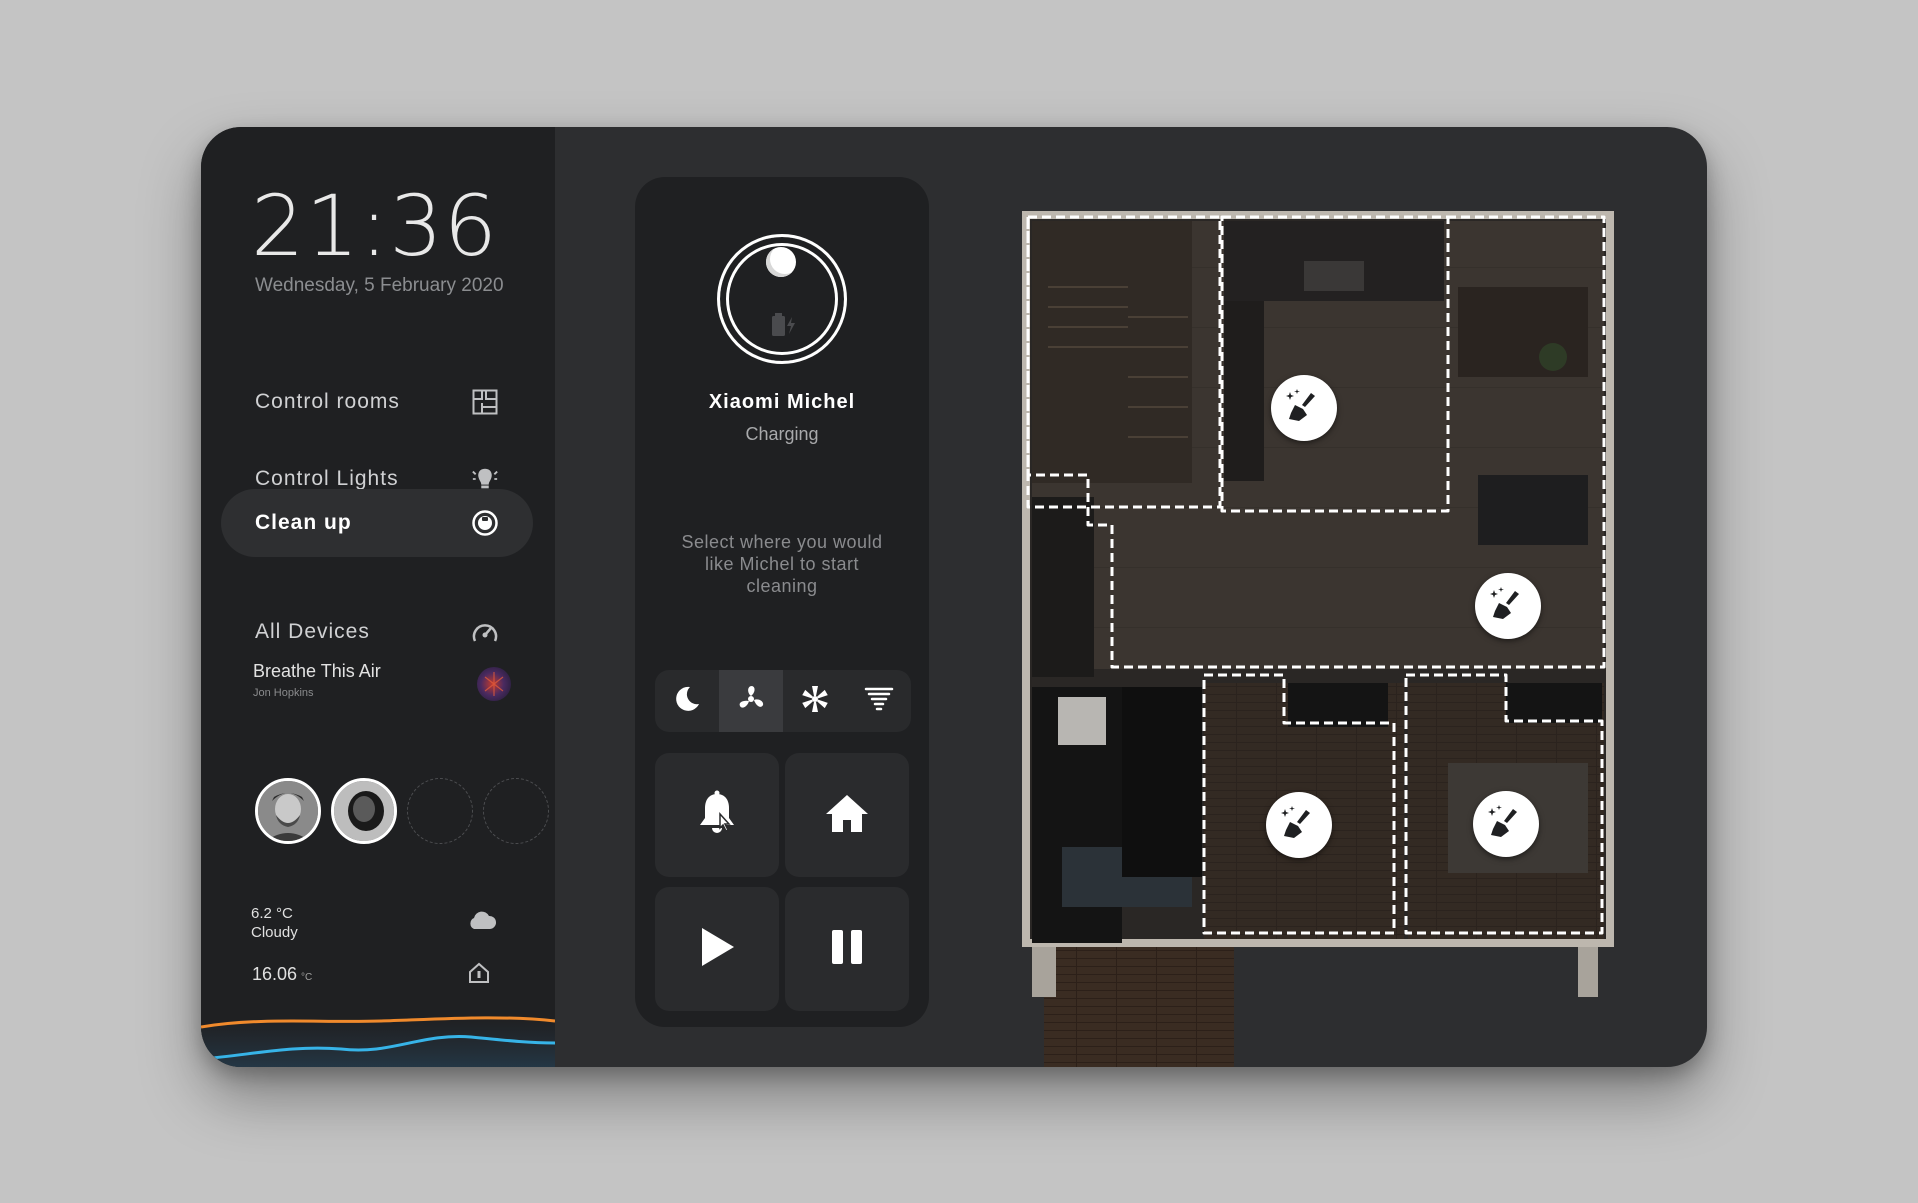 This screenshot has height=1203, width=1918. I want to click on nav-all-devices: All Devices, so click(377, 632).